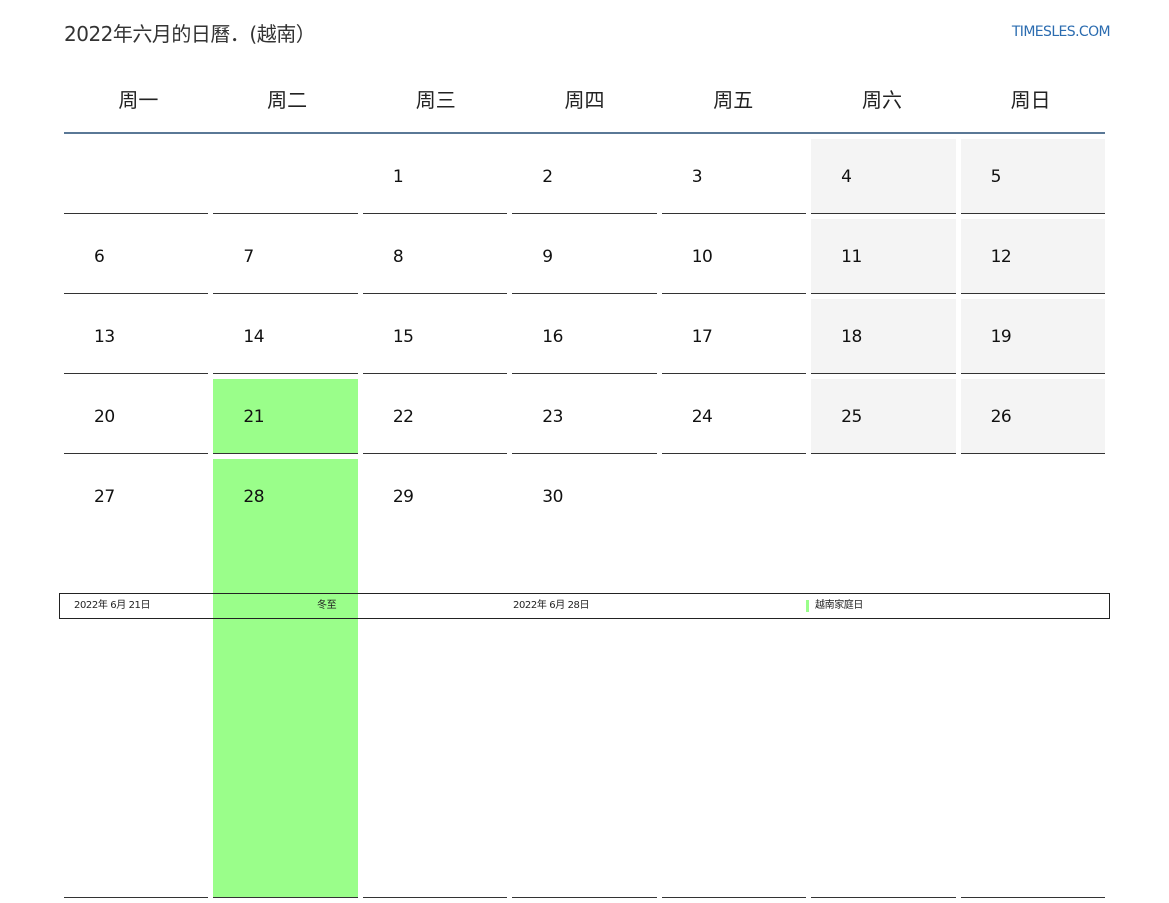  I want to click on day-number: 29, so click(403, 497).